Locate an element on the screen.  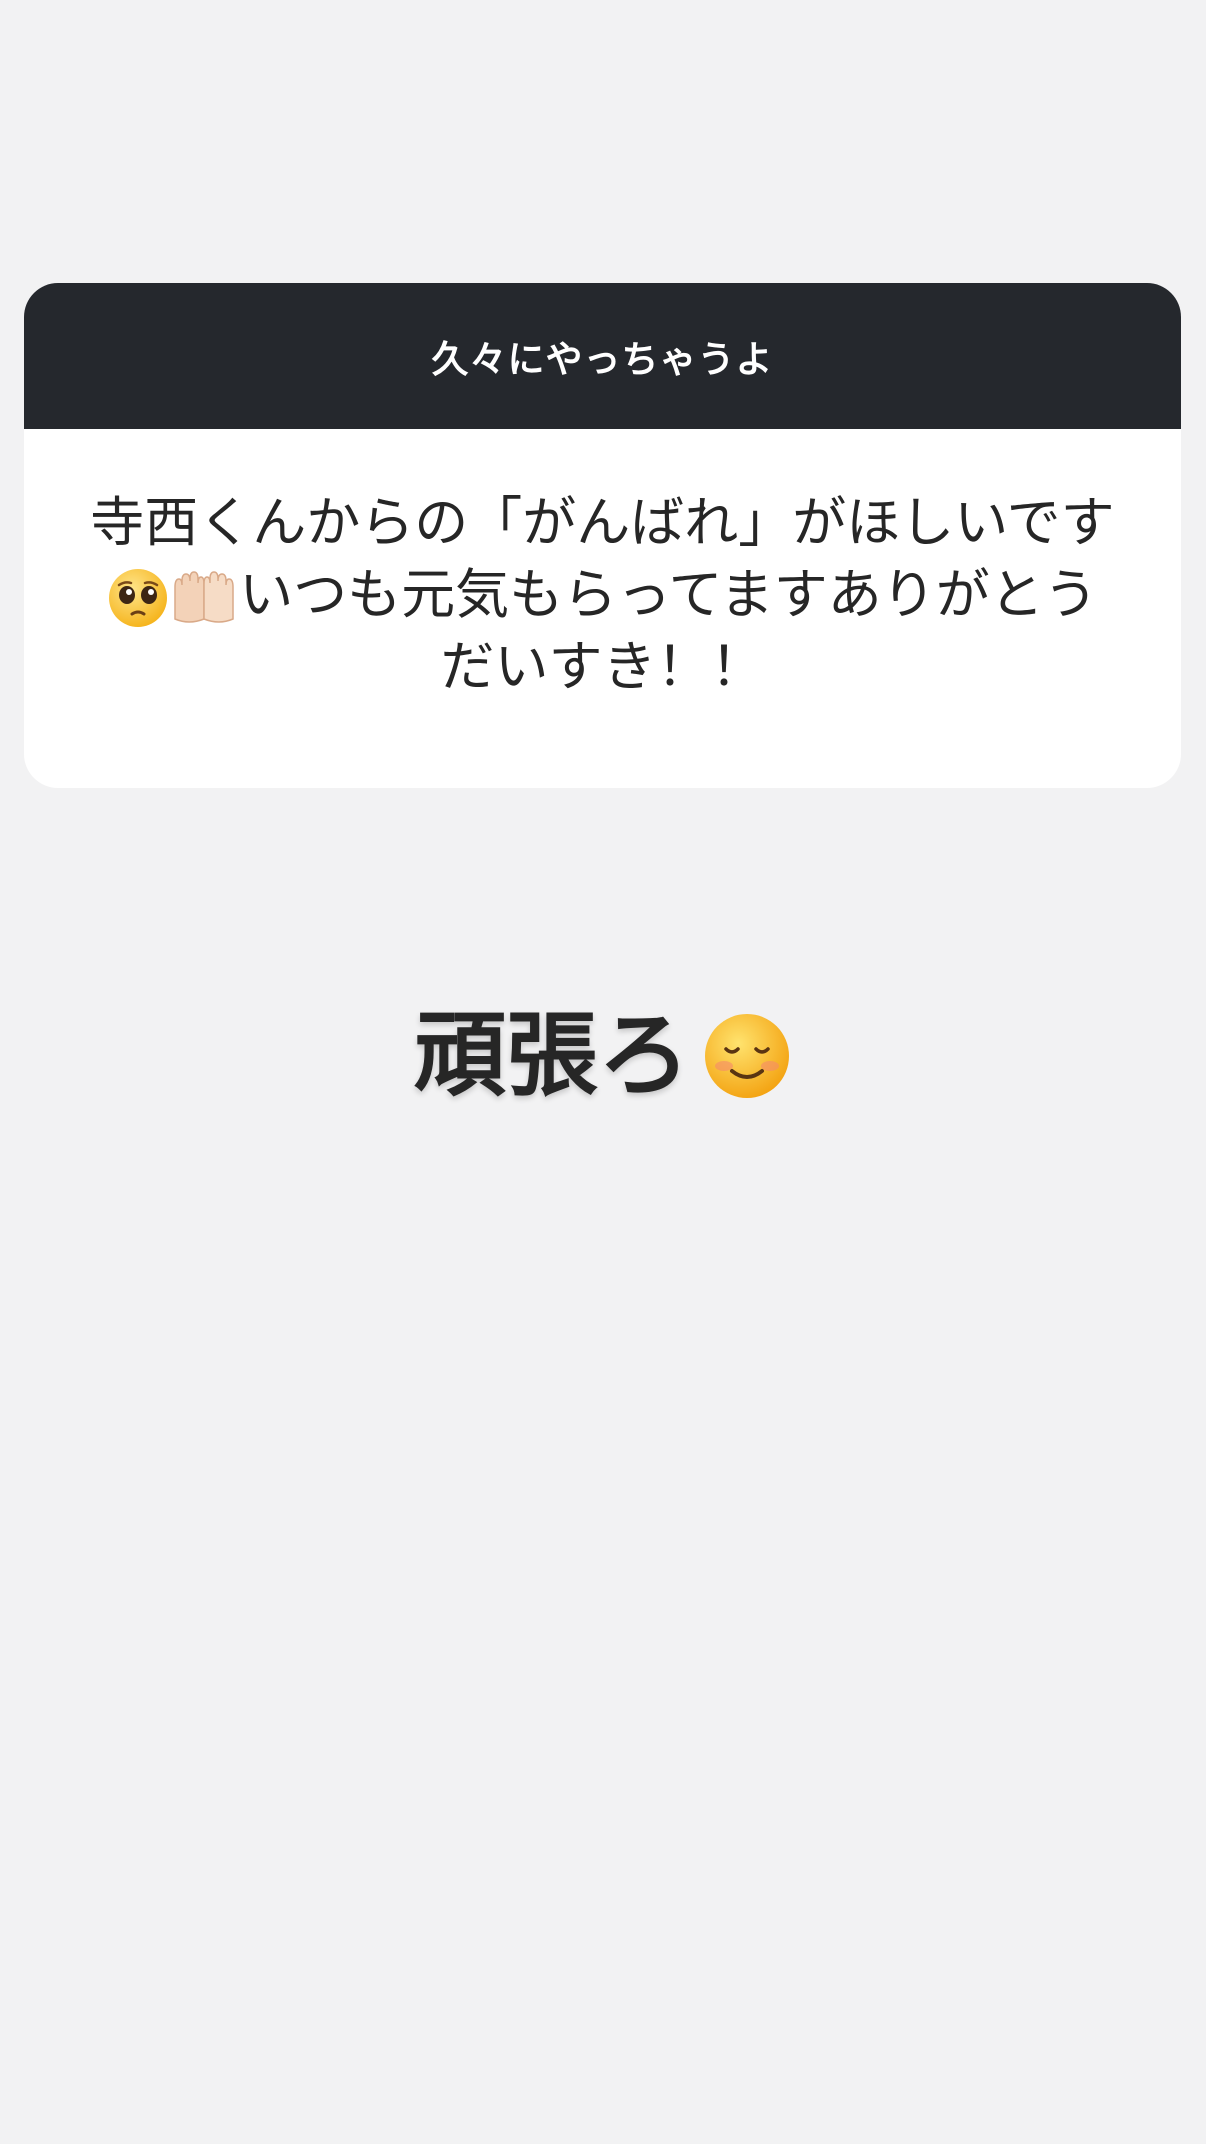
question-line-2: いつも元気もらってますありがとう is located at coordinates (602, 595).